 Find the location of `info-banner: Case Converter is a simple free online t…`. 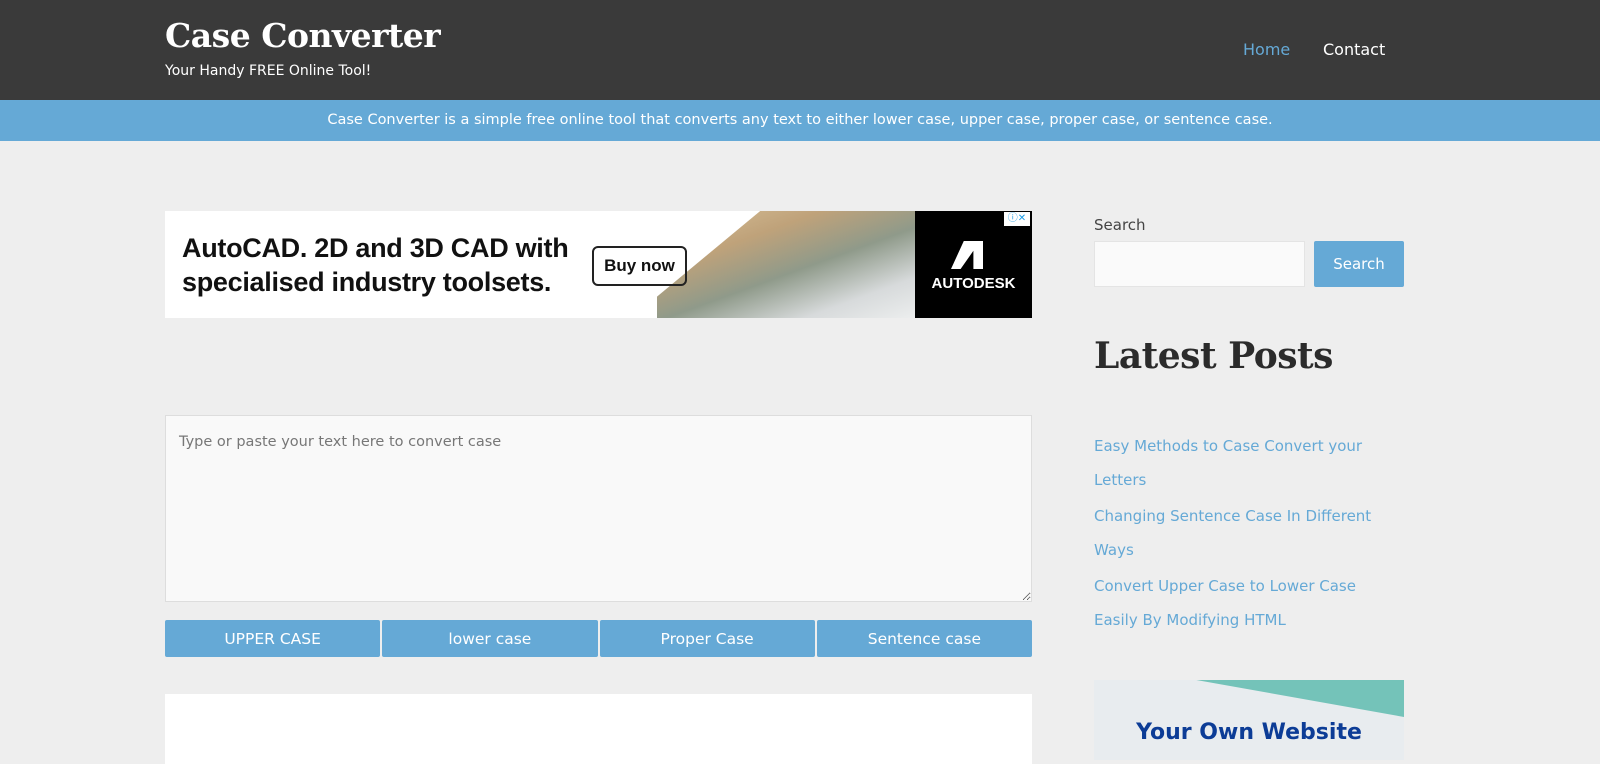

info-banner: Case Converter is a simple free online t… is located at coordinates (800, 120).